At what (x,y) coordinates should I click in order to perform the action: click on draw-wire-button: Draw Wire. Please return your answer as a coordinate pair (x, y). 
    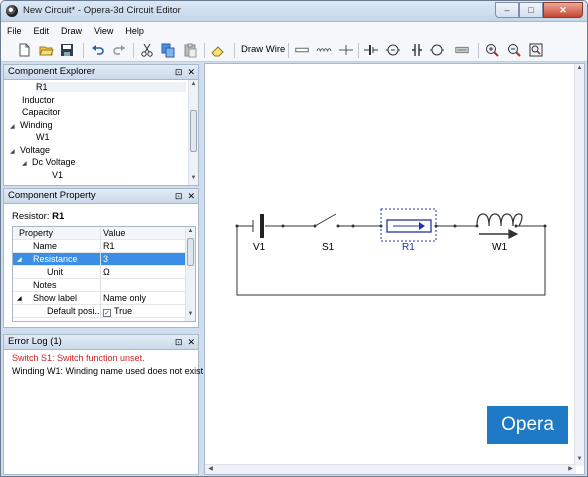
    Looking at the image, I should click on (263, 49).